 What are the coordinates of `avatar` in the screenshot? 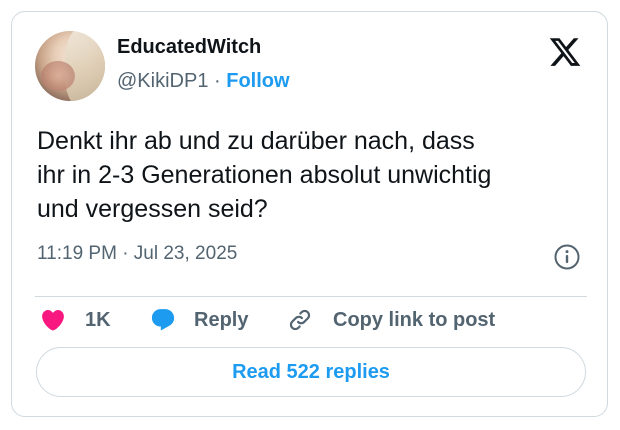 It's located at (70, 66).